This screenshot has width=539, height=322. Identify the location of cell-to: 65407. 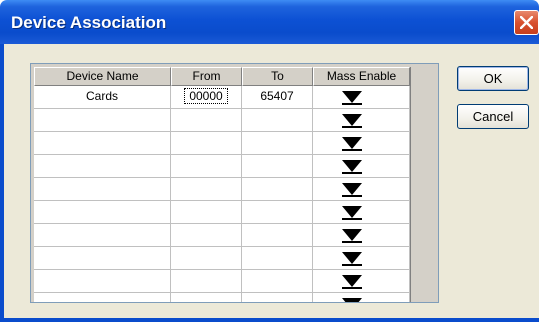
(277, 97).